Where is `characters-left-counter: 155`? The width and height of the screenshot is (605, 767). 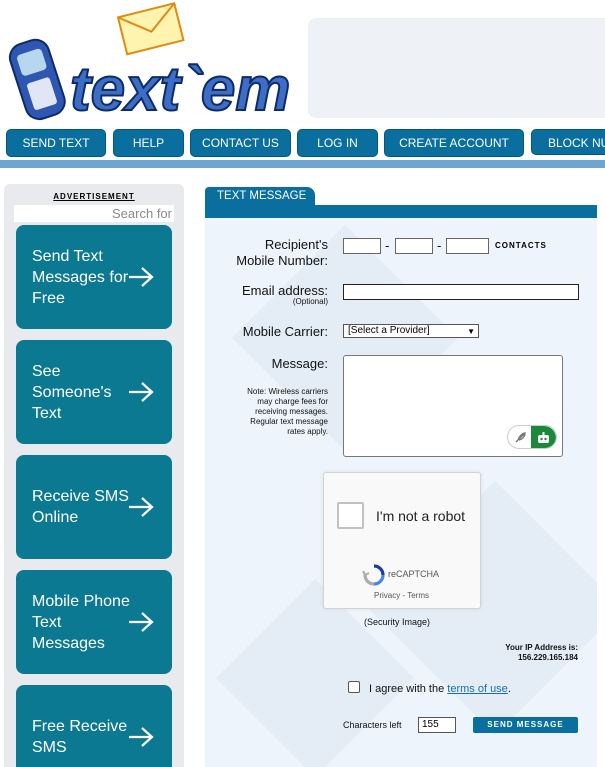
characters-left-counter: 155 is located at coordinates (437, 725).